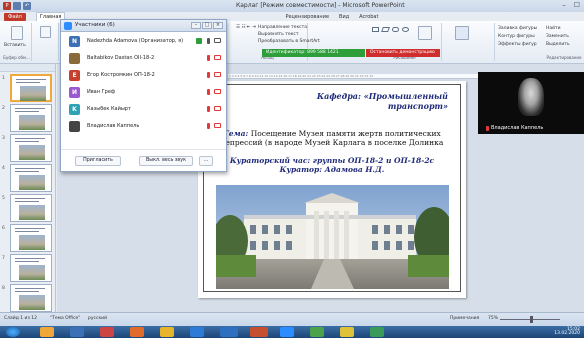 The height and width of the screenshot is (338, 584). I want to click on shape-fill-button: Заливка фигуры, so click(517, 28).